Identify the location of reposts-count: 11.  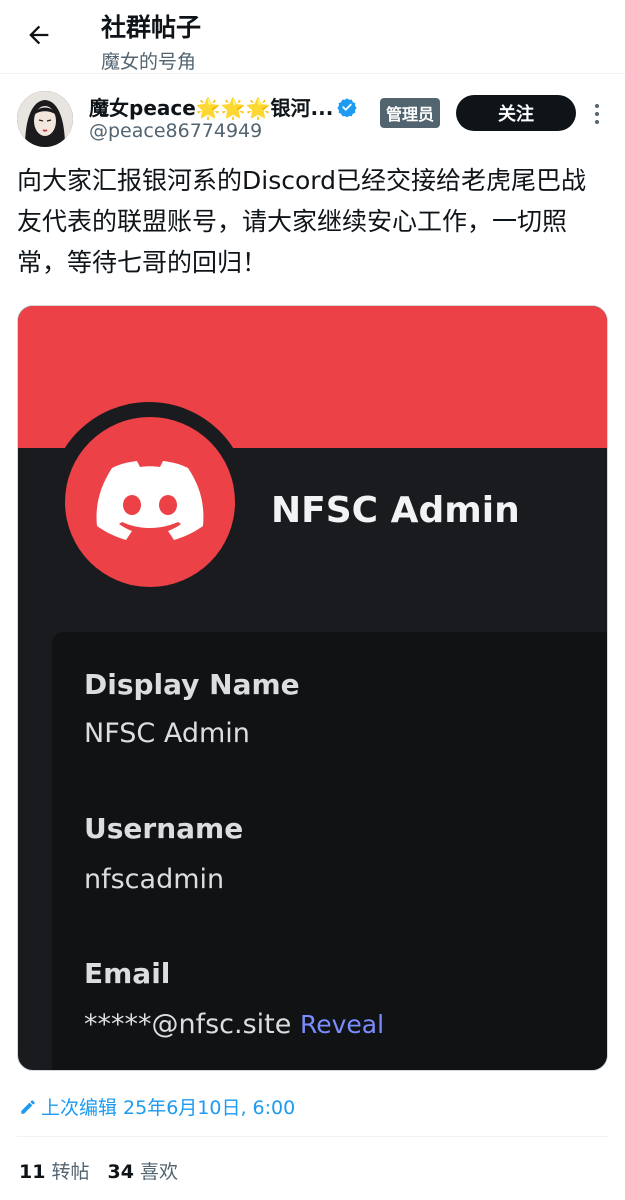
(32, 1172).